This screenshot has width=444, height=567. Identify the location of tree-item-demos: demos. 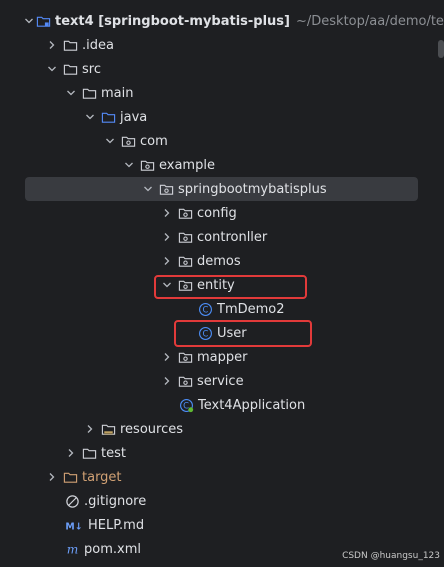
(222, 261).